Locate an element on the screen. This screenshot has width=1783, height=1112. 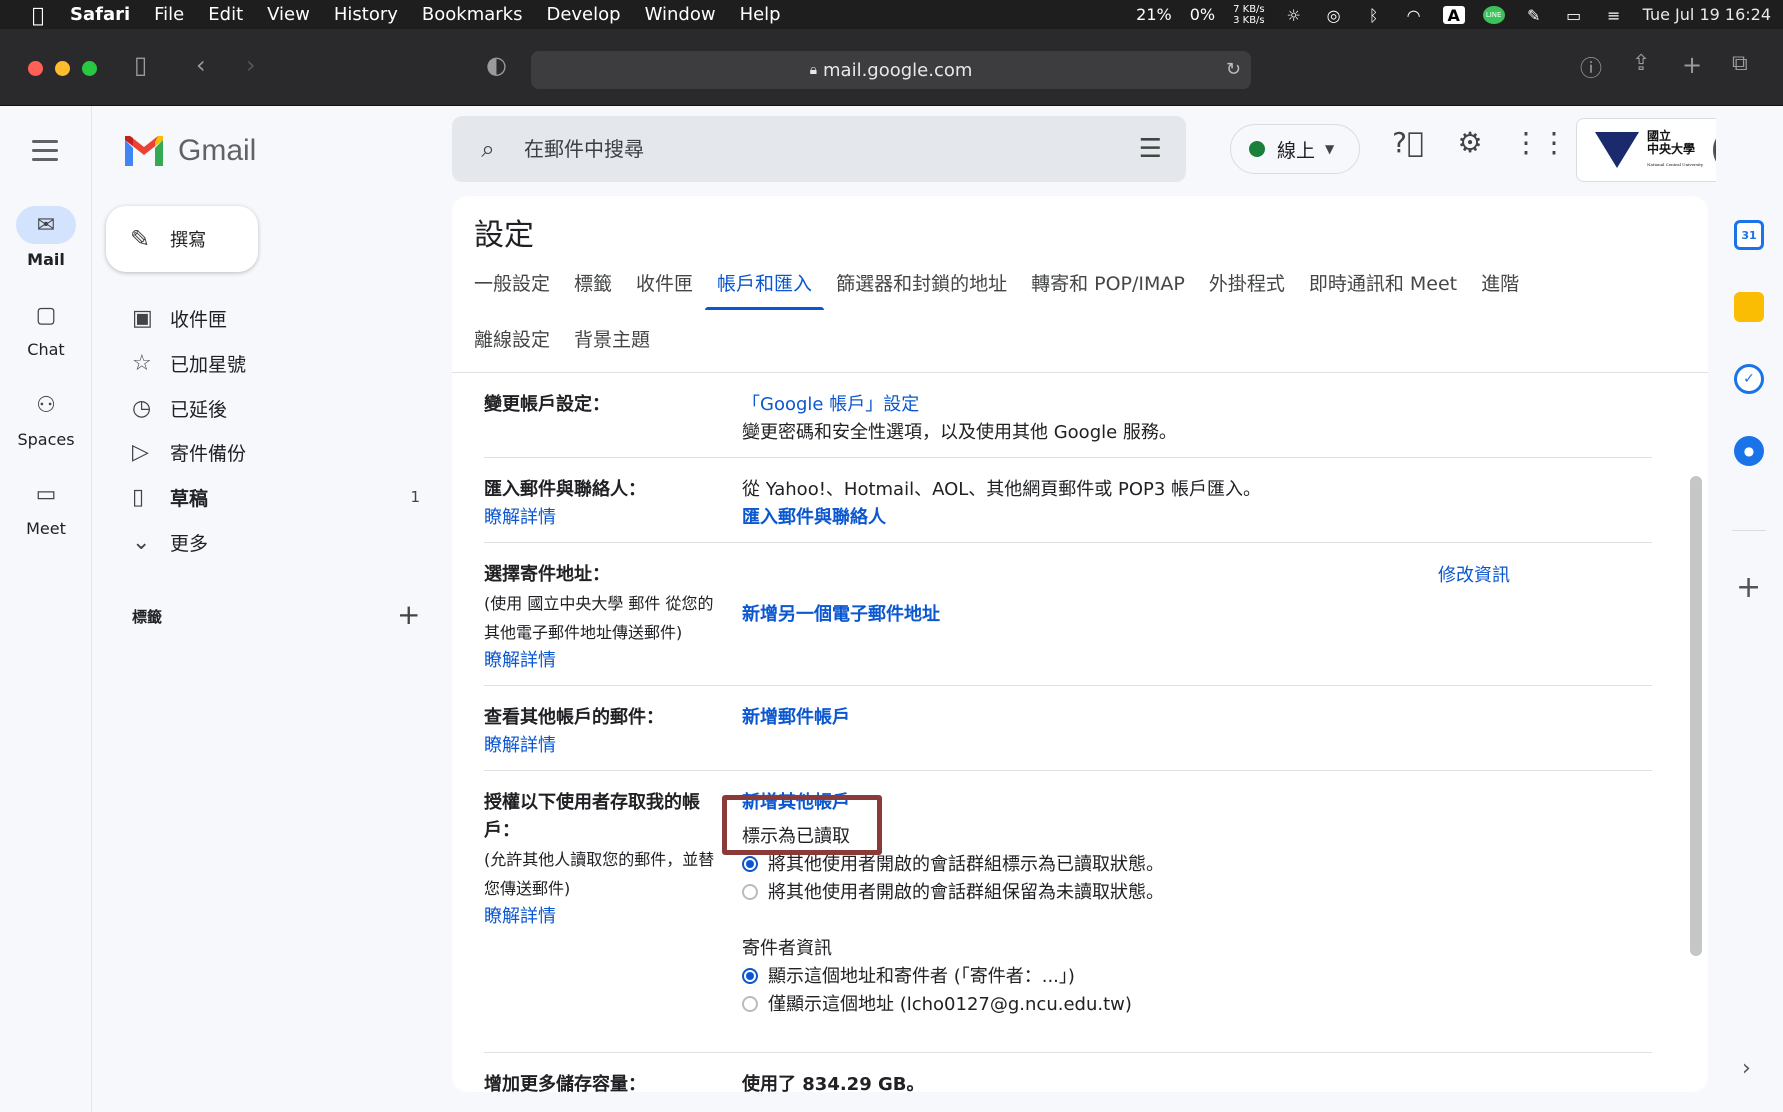
network-speed-indicator: 7 KB/s 3 KB/s is located at coordinates (1249, 15).